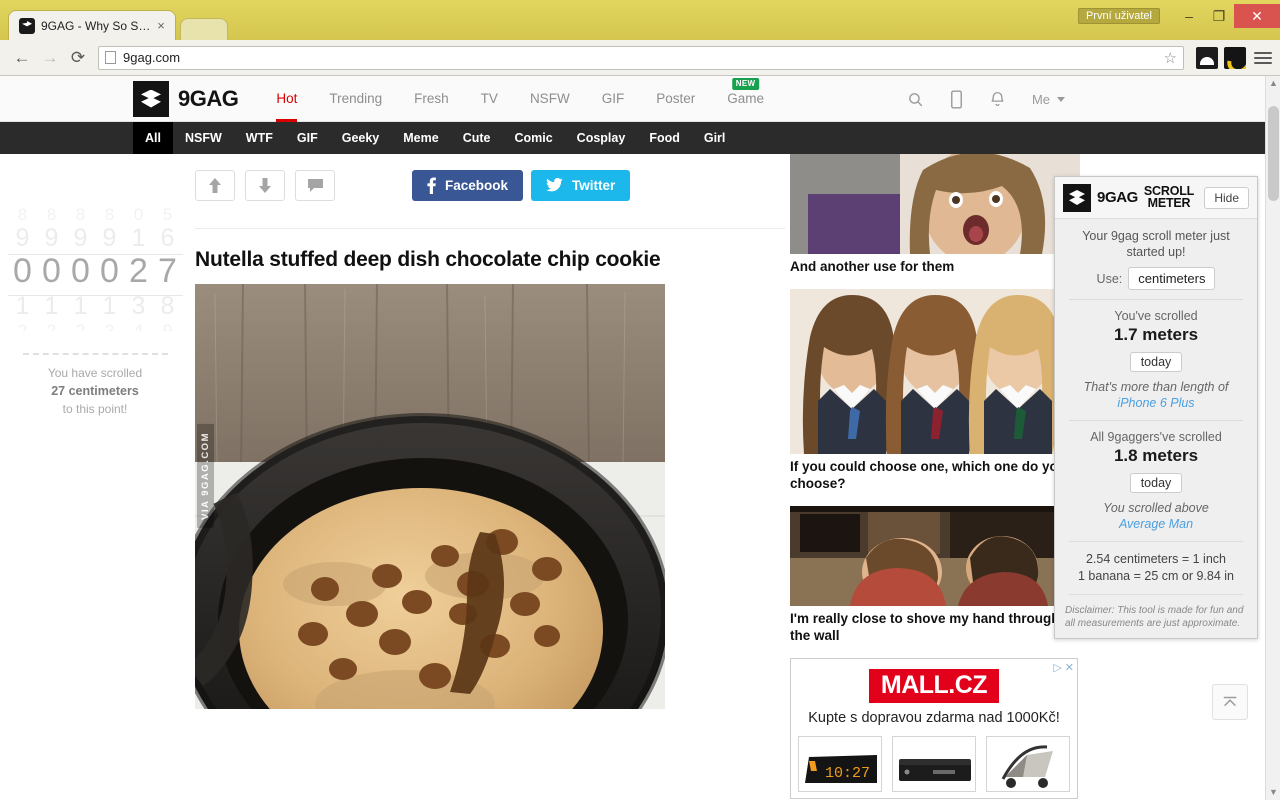 The image size is (1280, 800). Describe the element at coordinates (1226, 197) in the screenshot. I see `scroll-meter-hide-button: Hide` at that location.